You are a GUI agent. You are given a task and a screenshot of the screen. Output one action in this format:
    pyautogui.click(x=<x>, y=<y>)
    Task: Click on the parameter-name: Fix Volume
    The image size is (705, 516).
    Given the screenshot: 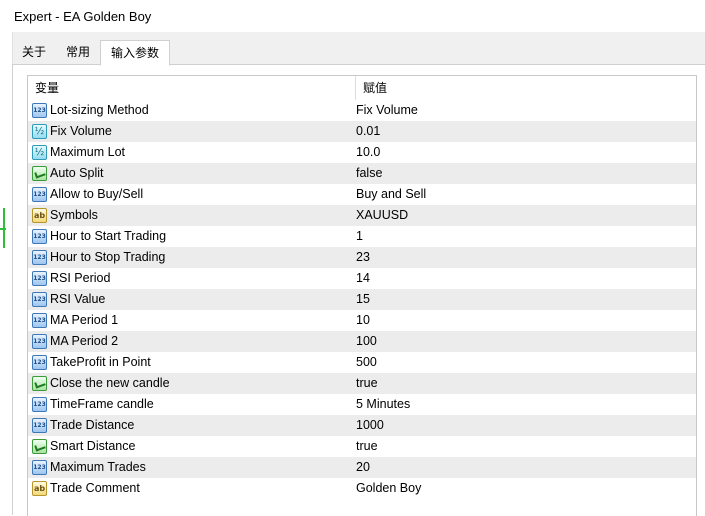 What is the action you would take?
    pyautogui.click(x=81, y=131)
    